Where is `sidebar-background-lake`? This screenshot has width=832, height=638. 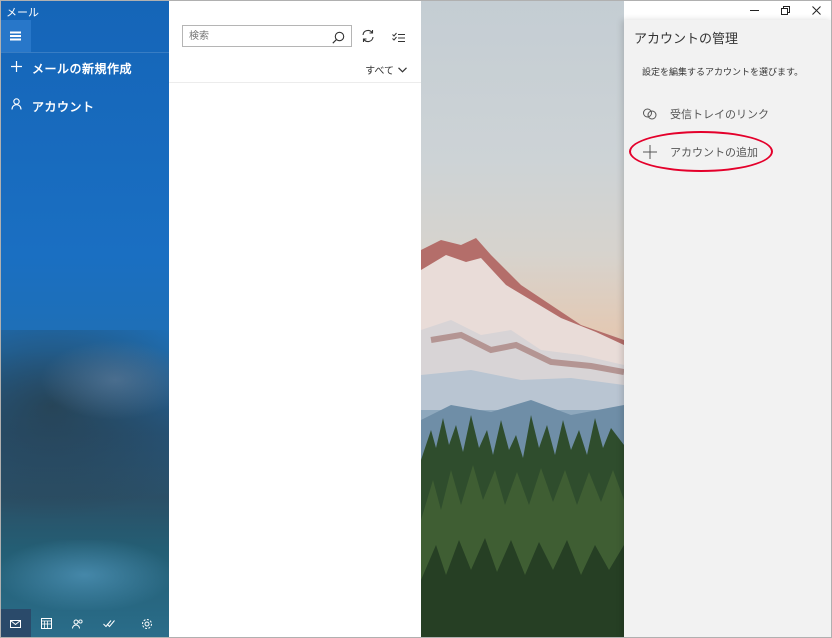 sidebar-background-lake is located at coordinates (84, 575).